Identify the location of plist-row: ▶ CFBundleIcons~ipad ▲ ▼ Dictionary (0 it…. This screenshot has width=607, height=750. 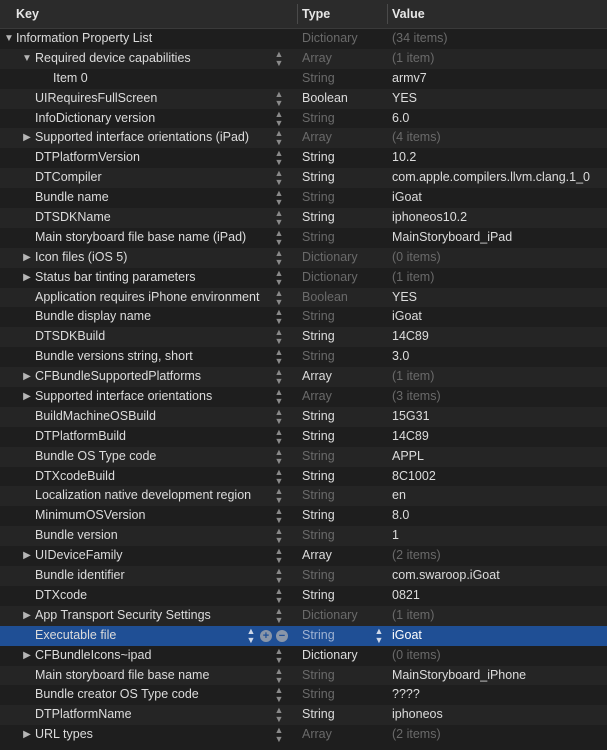
(303, 656).